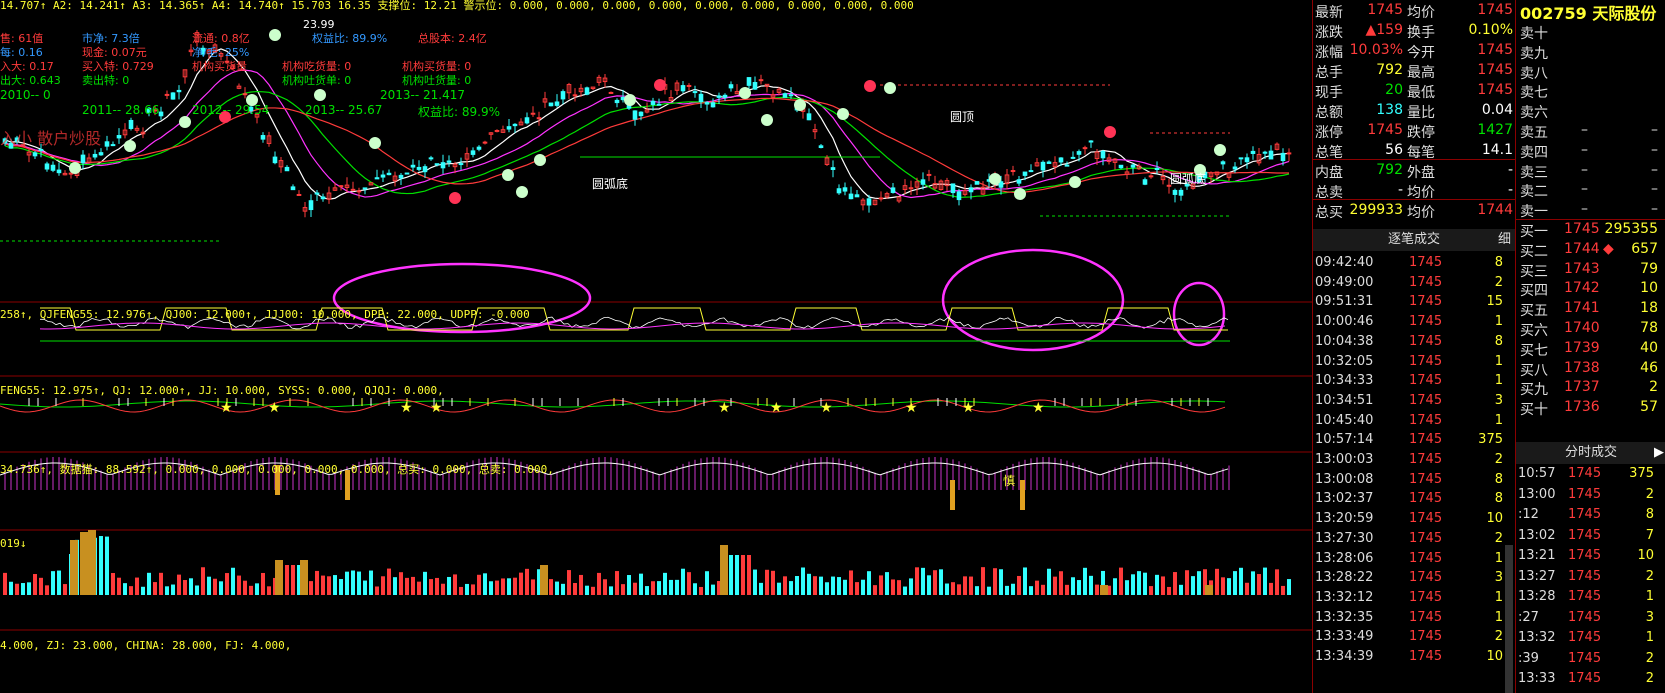  Describe the element at coordinates (1590, 368) in the screenshot. I see `buy-level-row: 买八 1738 46` at that location.